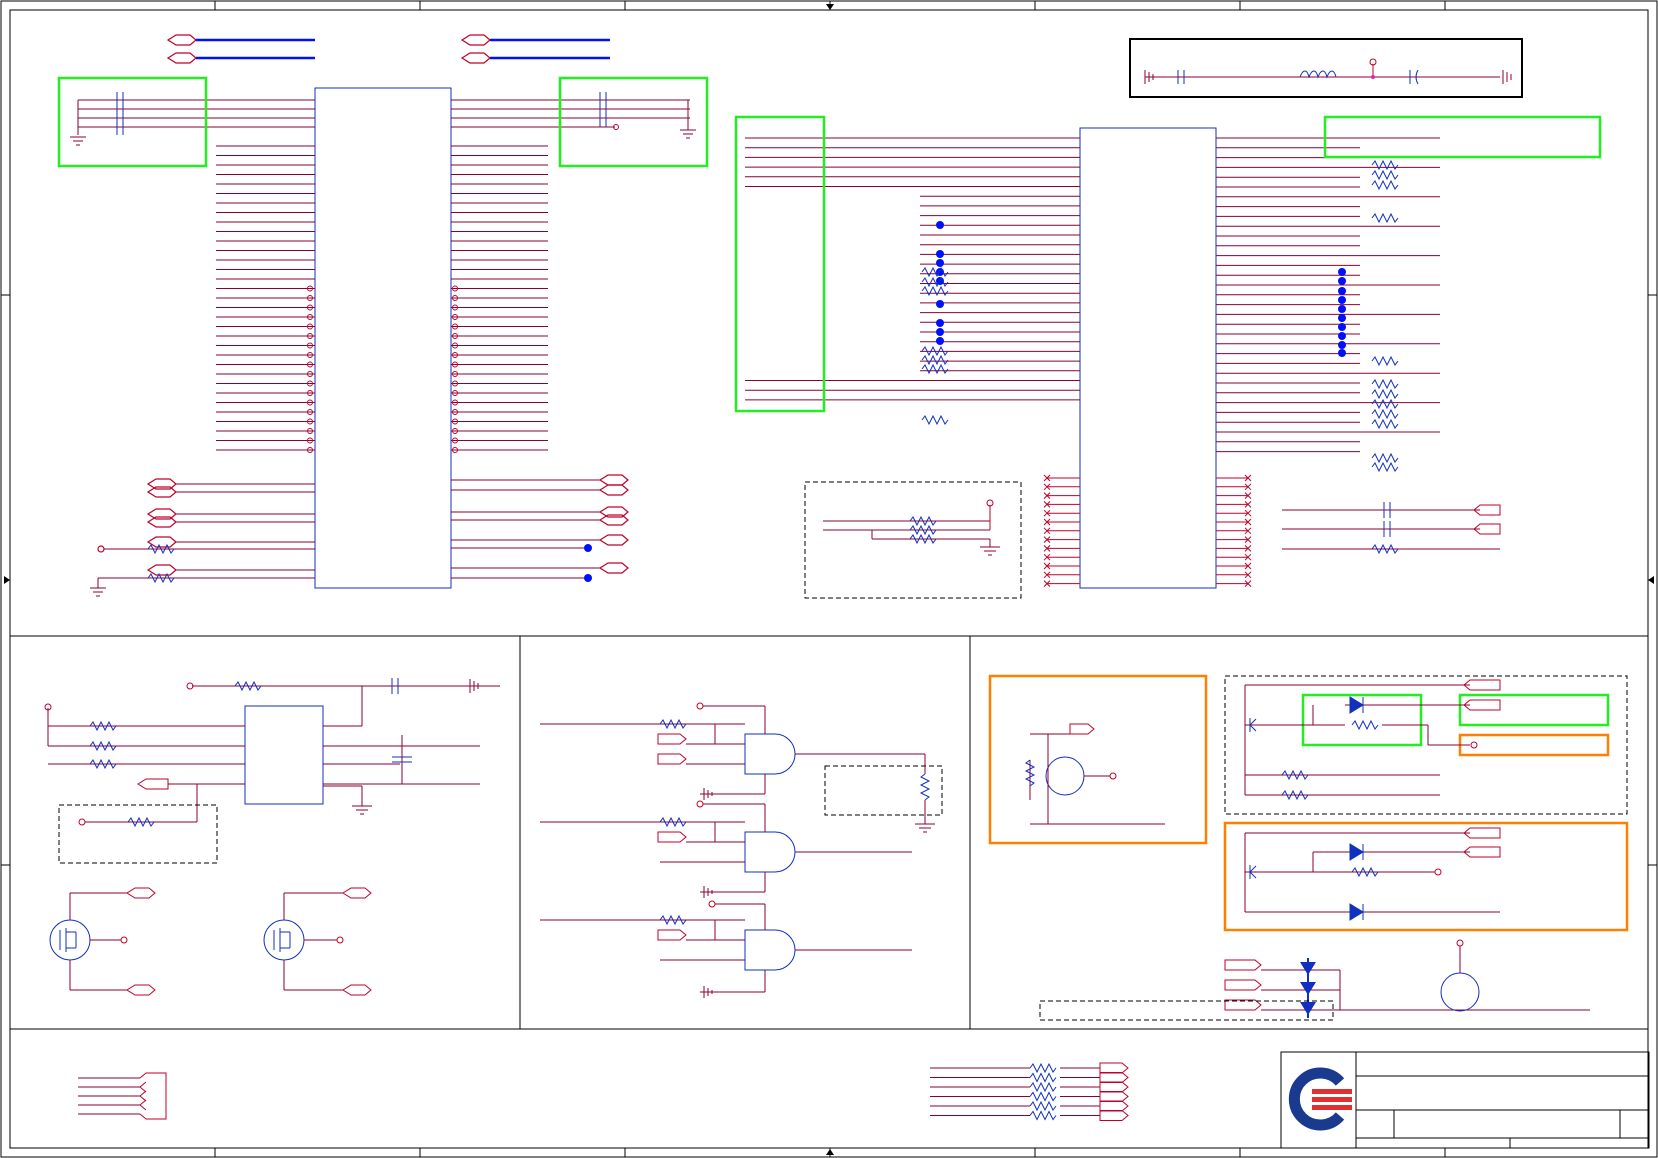  Describe the element at coordinates (1426, 745) in the screenshot. I see `diode-dashed-block` at that location.